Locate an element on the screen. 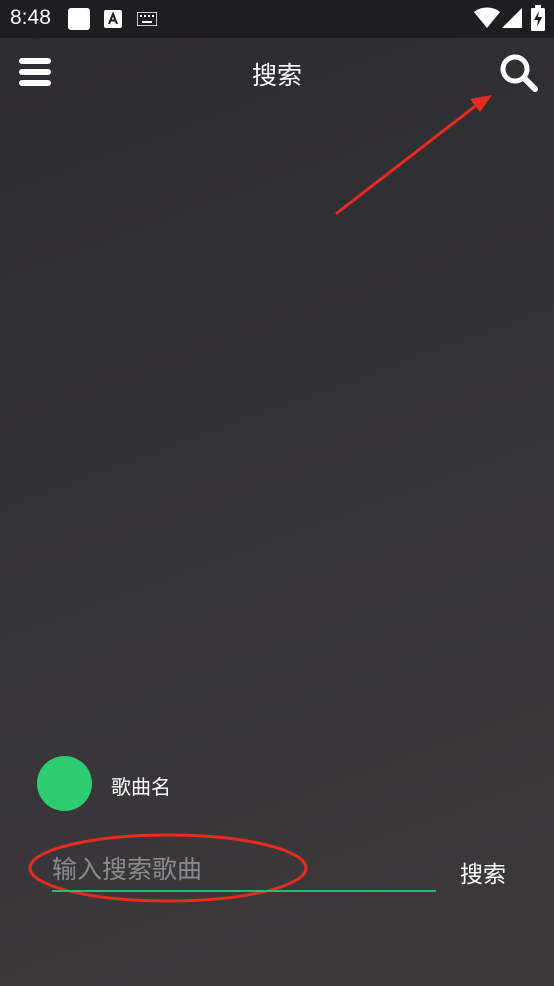  page-title: 搜索 is located at coordinates (276, 75).